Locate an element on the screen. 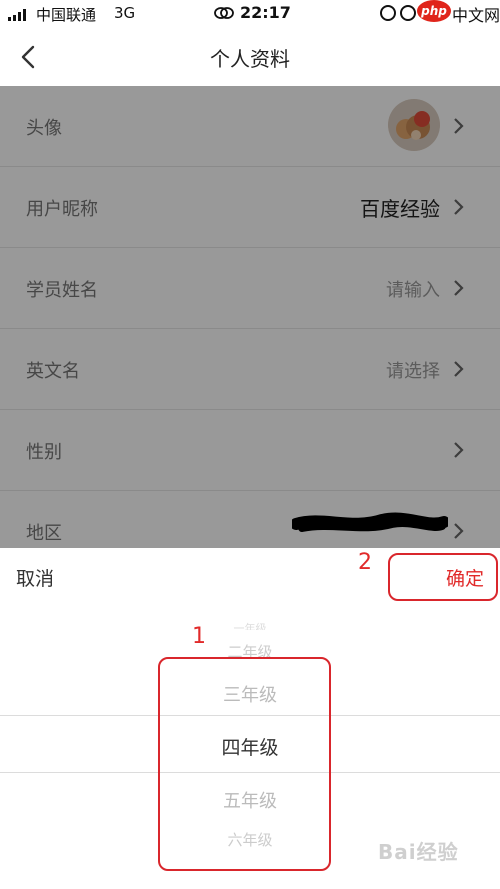 This screenshot has height=889, width=500. baidu-watermark: Bai经验 is located at coordinates (418, 852).